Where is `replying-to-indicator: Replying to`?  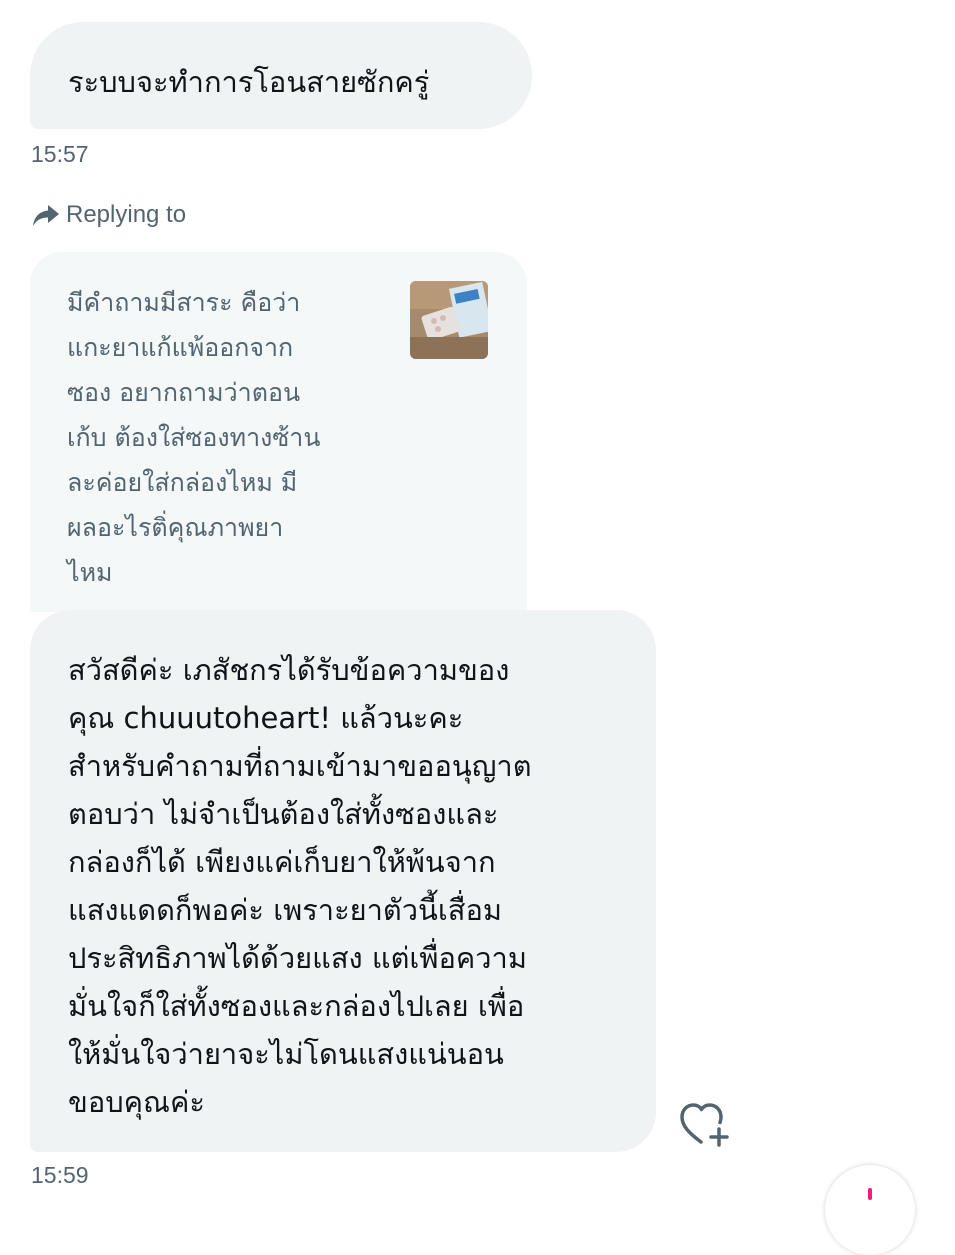 replying-to-indicator: Replying to is located at coordinates (108, 215).